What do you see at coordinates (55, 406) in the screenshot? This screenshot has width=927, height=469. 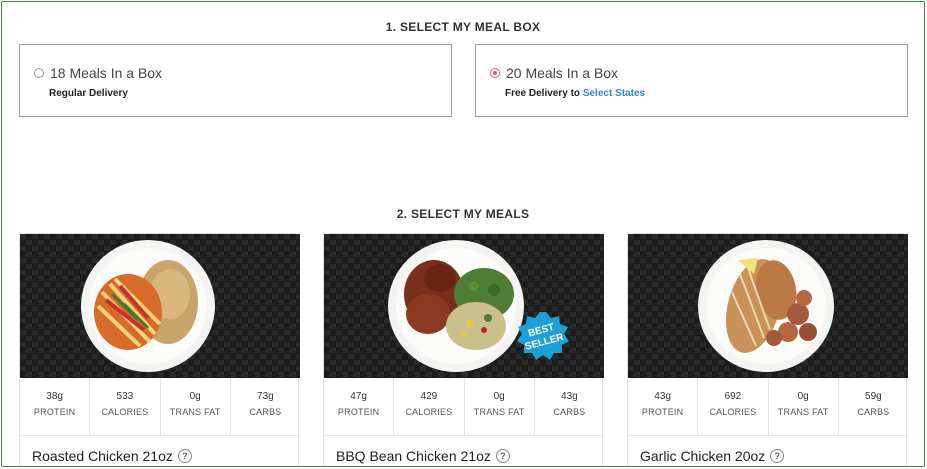 I see `nutrition-protein: 38g PROTEIN` at bounding box center [55, 406].